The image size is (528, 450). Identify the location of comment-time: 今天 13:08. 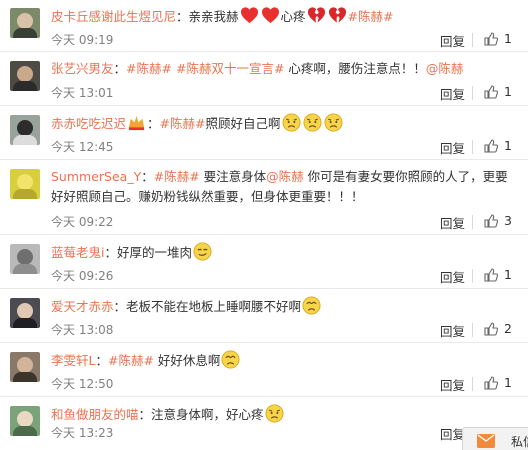
(82, 330).